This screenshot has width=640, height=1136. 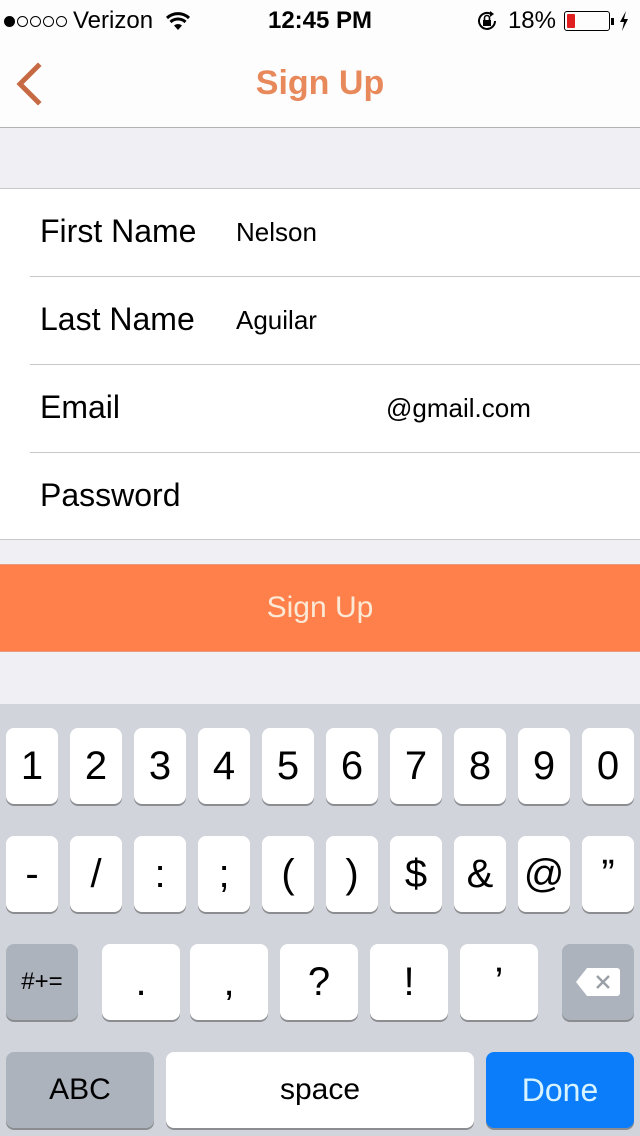 What do you see at coordinates (118, 231) in the screenshot?
I see `first-name-label: First Name` at bounding box center [118, 231].